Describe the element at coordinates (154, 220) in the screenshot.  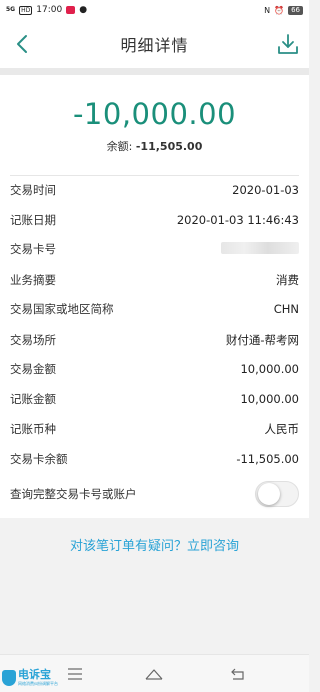
I see `detail-row-posting-date: 记账日期 2020-01-03 11:46:43` at that location.